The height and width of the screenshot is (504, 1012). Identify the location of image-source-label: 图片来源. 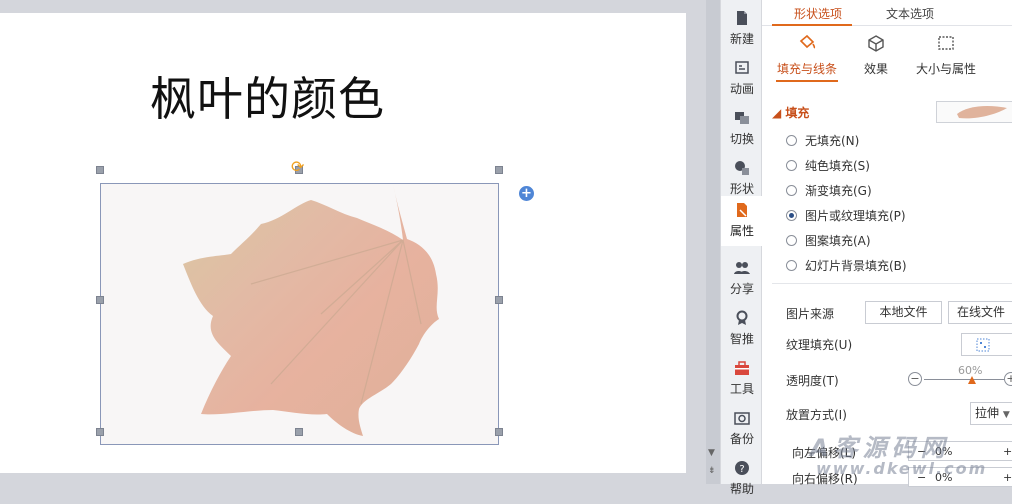
(810, 314).